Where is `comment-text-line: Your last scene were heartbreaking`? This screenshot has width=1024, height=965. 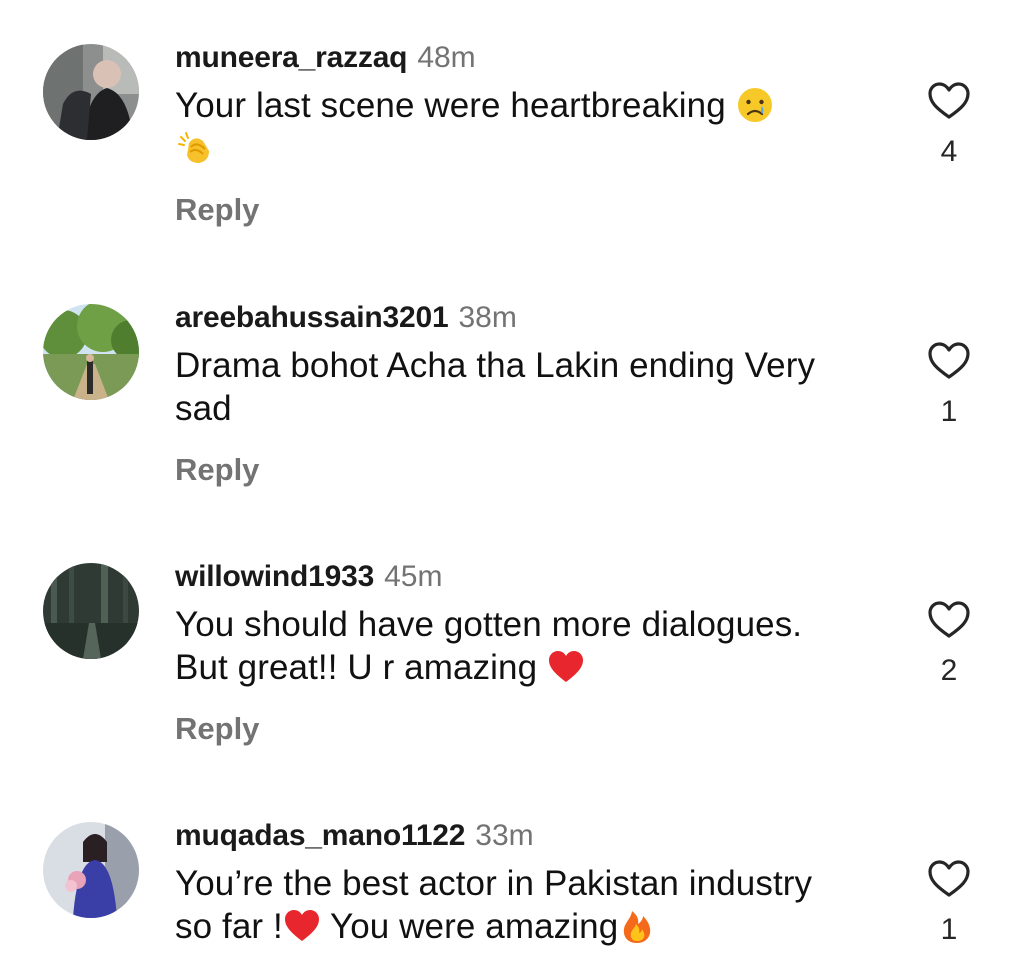
comment-text-line: Your last scene were heartbreaking is located at coordinates (455, 105).